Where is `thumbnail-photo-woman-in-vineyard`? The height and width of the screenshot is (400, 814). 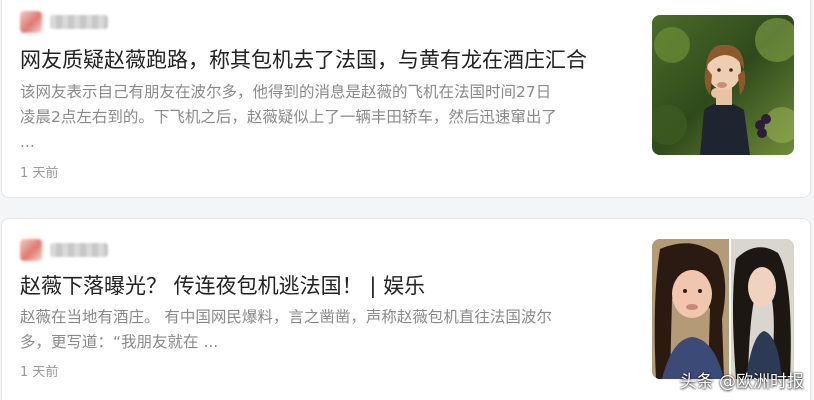 thumbnail-photo-woman-in-vineyard is located at coordinates (723, 85).